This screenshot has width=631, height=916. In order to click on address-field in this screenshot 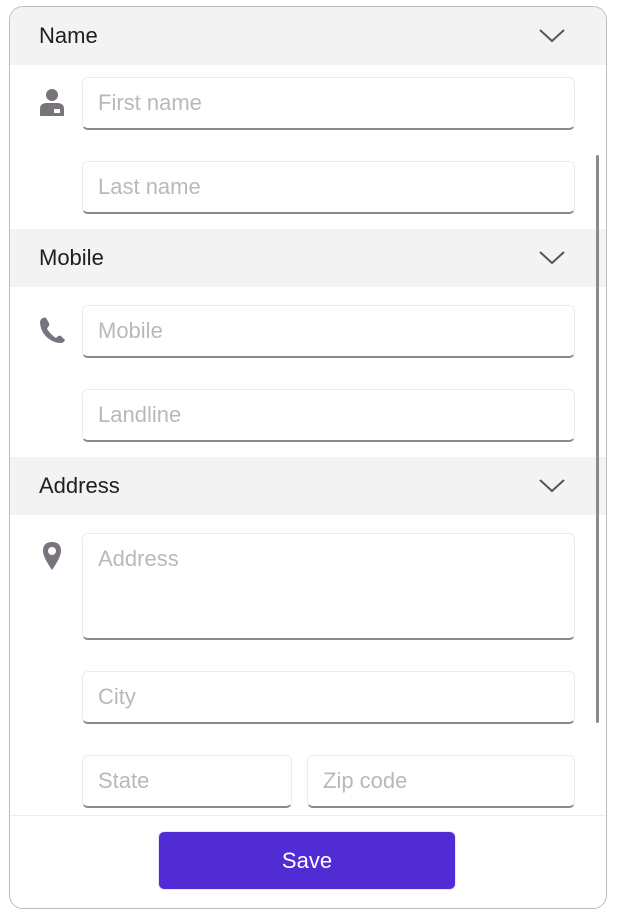, I will do `click(328, 586)`.